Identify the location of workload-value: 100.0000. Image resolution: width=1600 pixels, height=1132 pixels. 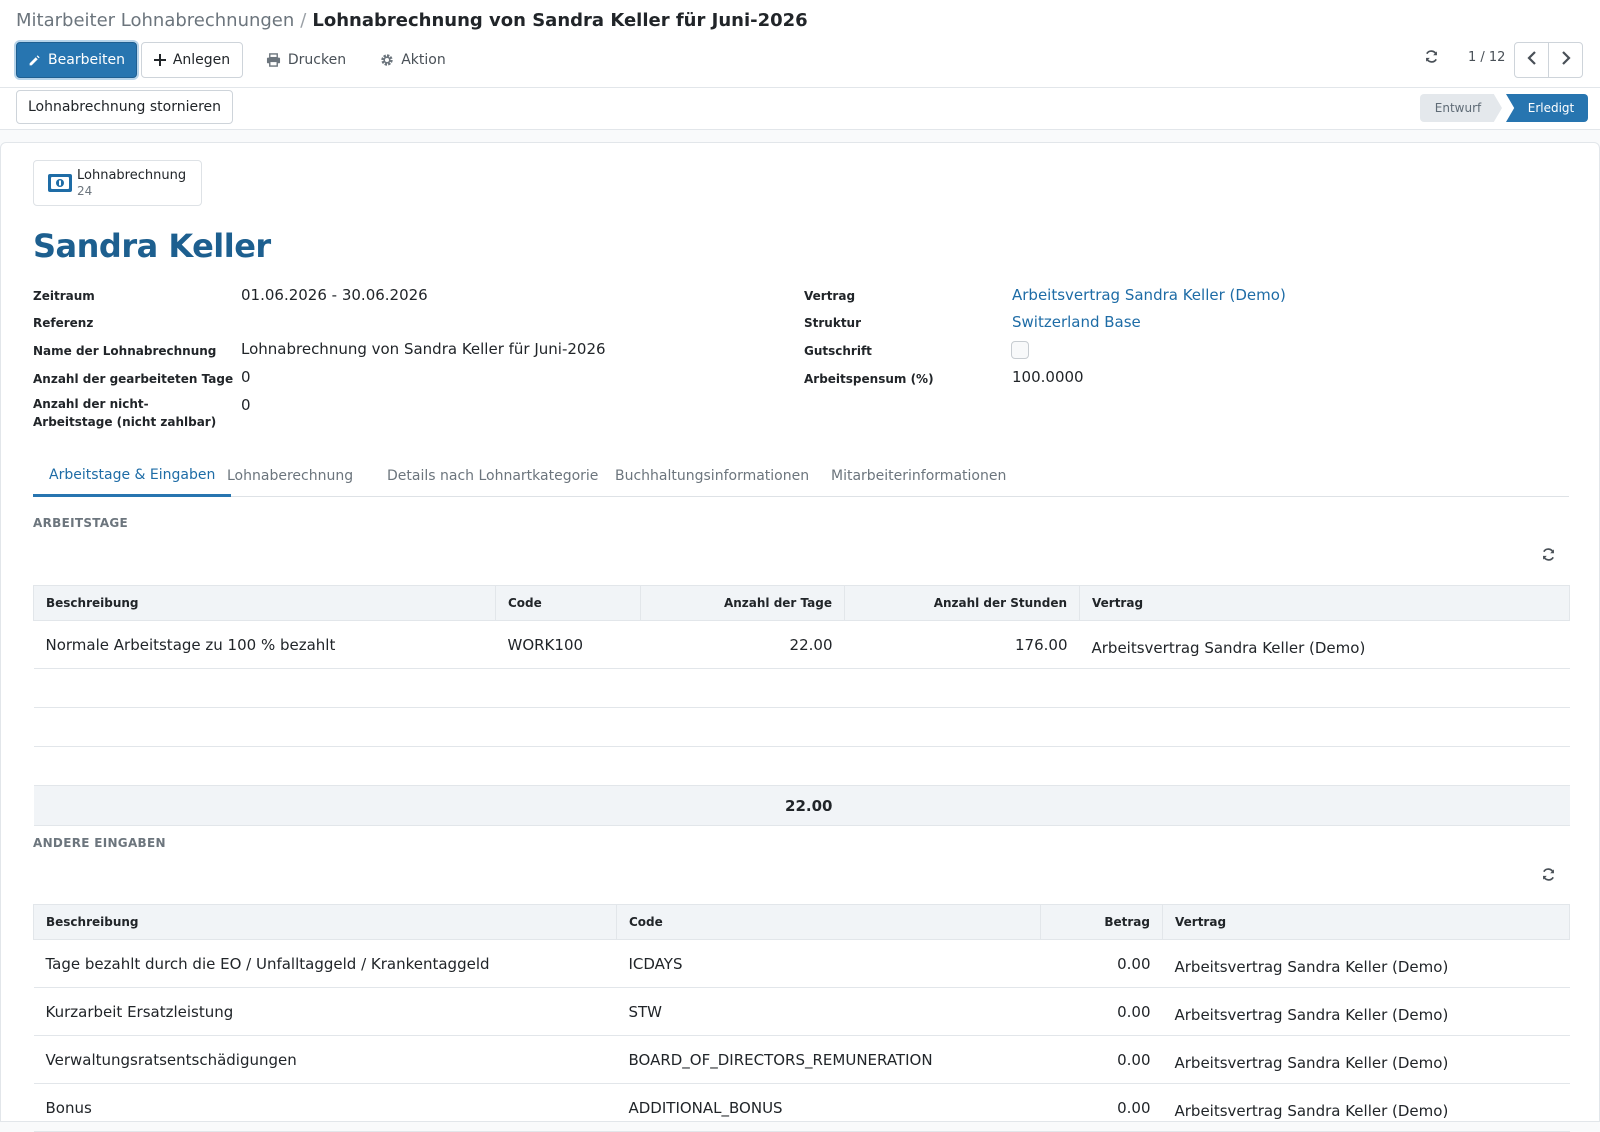
(1048, 377).